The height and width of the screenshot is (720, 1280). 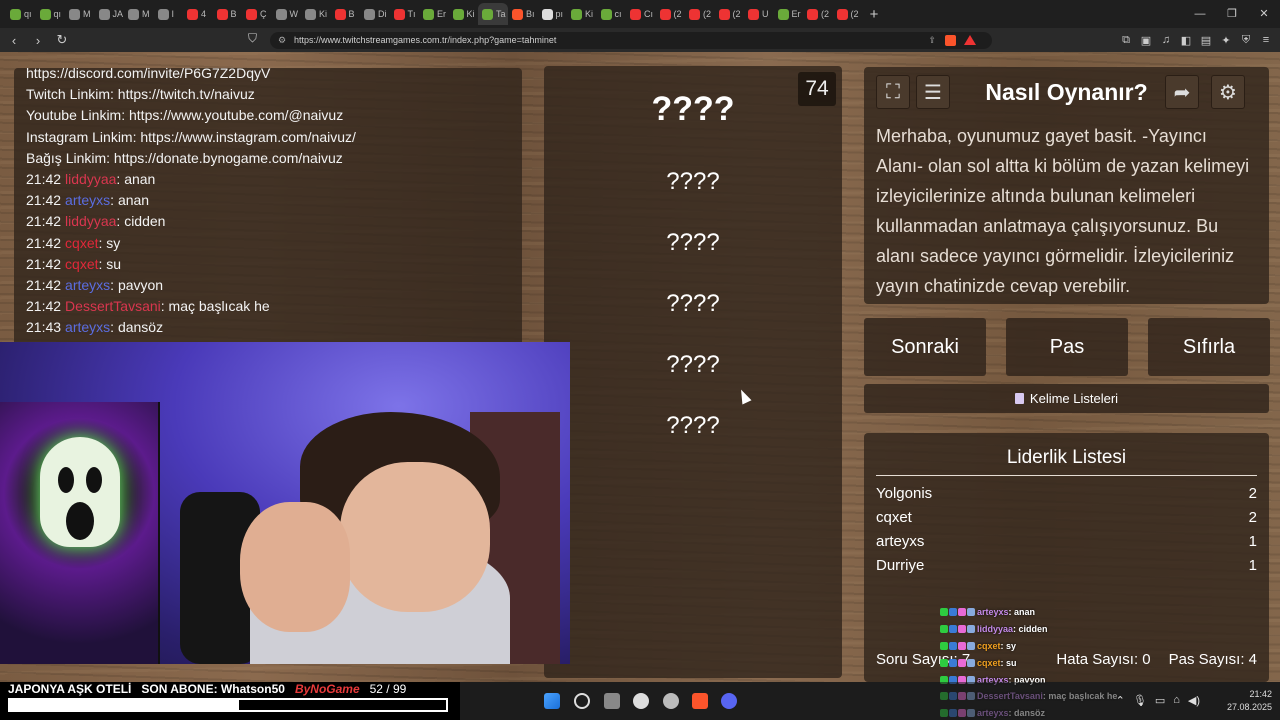 What do you see at coordinates (405, 14) in the screenshot?
I see `browser-tab: Tı` at bounding box center [405, 14].